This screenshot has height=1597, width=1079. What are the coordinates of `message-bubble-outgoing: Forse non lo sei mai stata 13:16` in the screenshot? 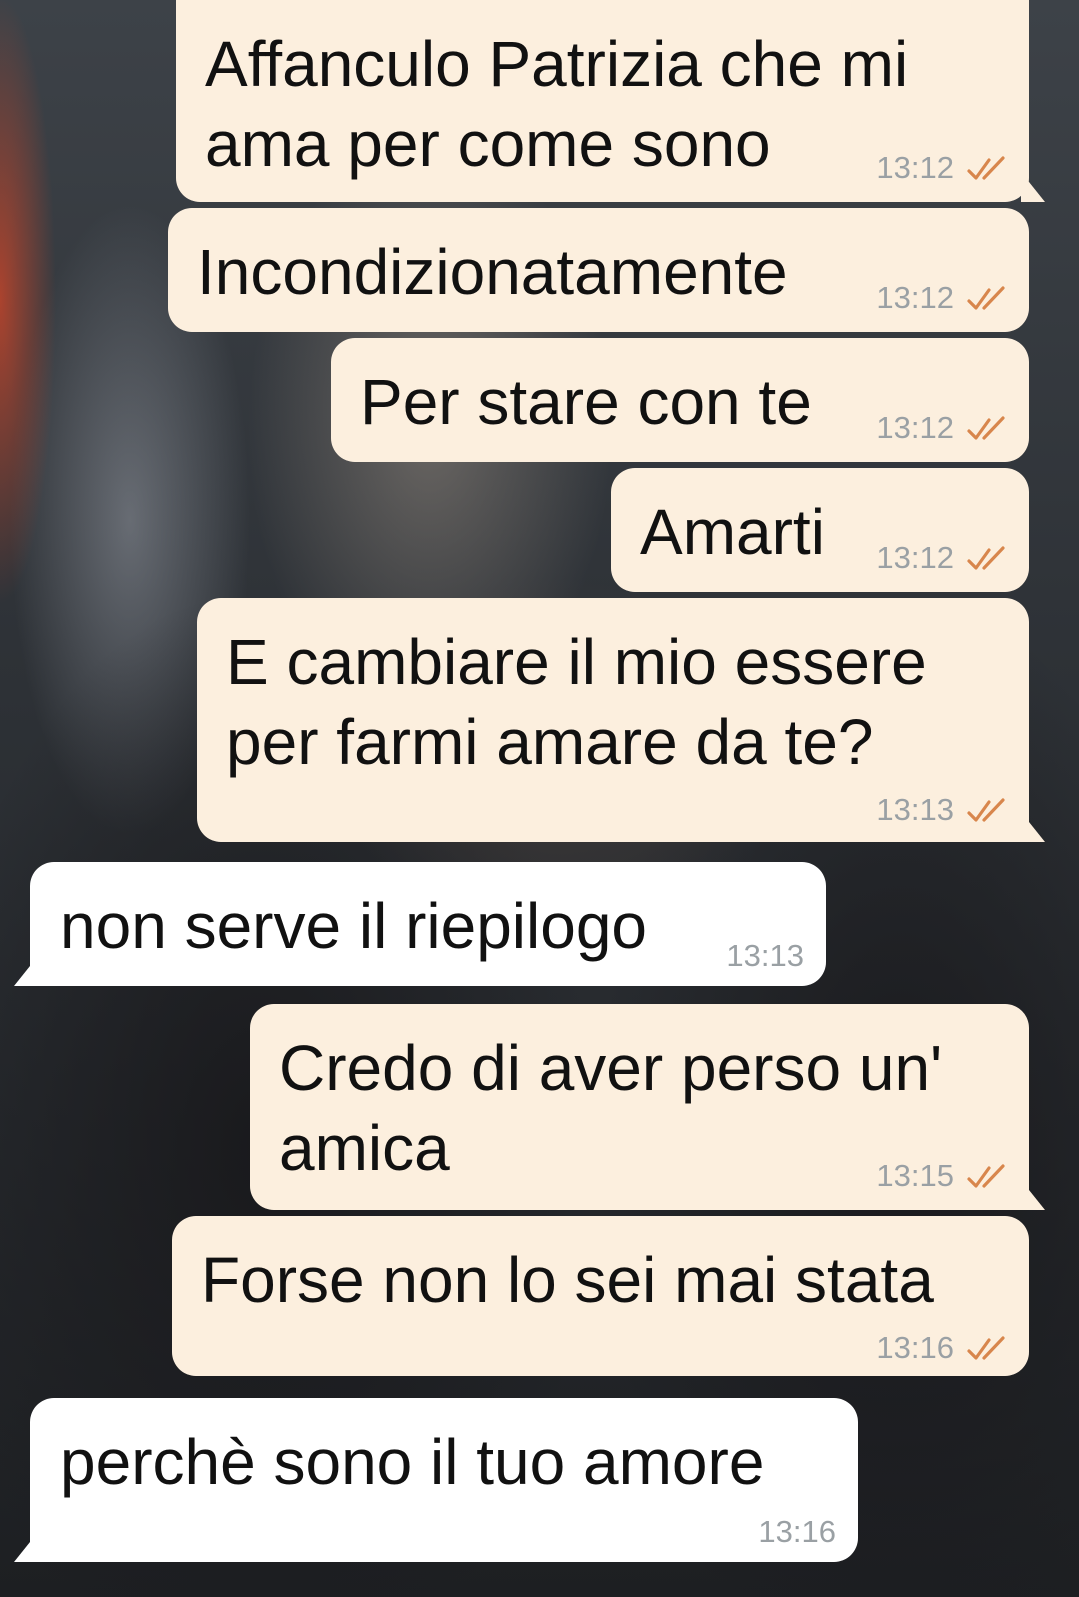 It's located at (600, 1296).